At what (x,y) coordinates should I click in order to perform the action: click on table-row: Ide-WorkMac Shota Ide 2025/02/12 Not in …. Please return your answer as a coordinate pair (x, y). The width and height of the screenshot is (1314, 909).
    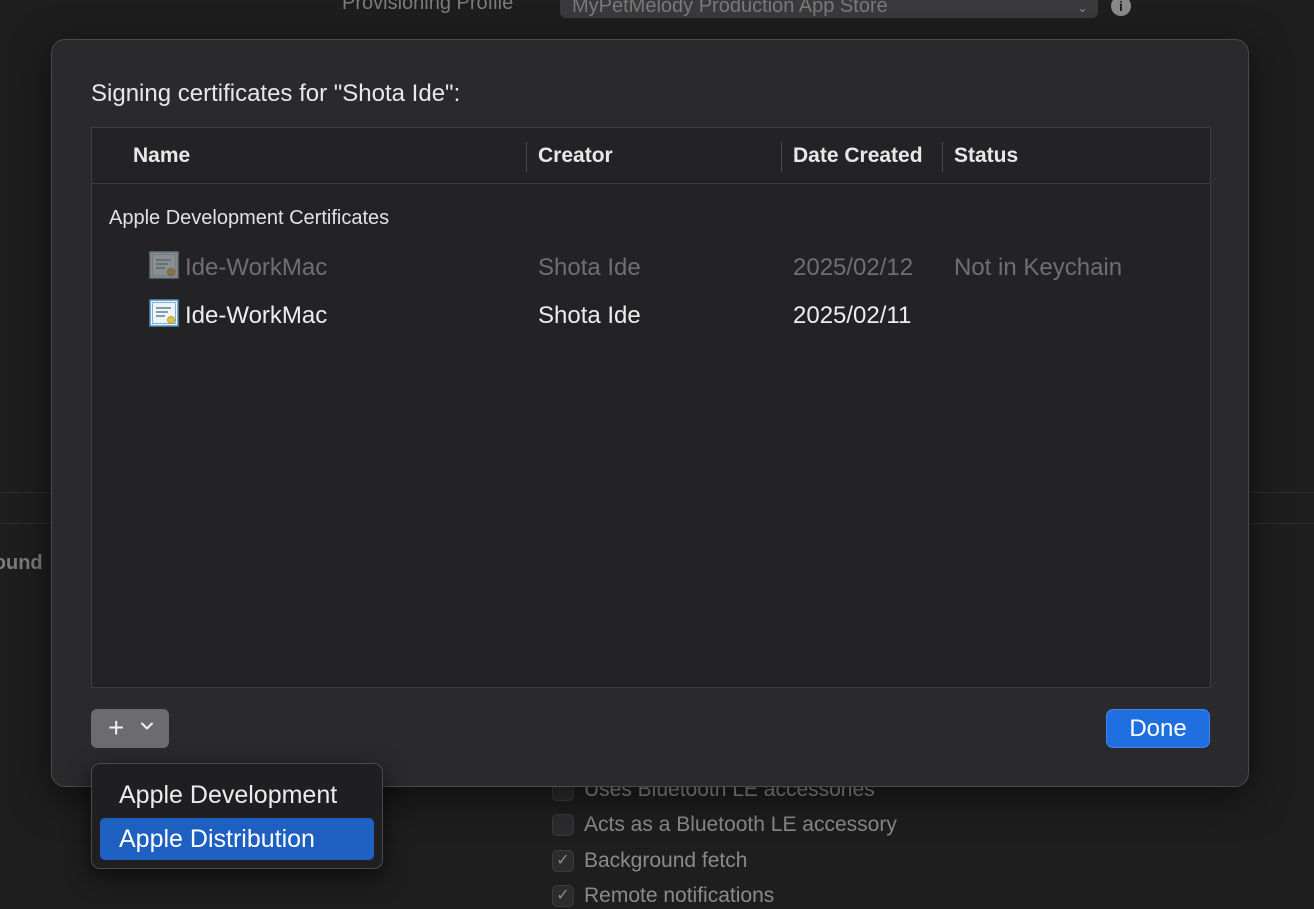
    Looking at the image, I should click on (651, 266).